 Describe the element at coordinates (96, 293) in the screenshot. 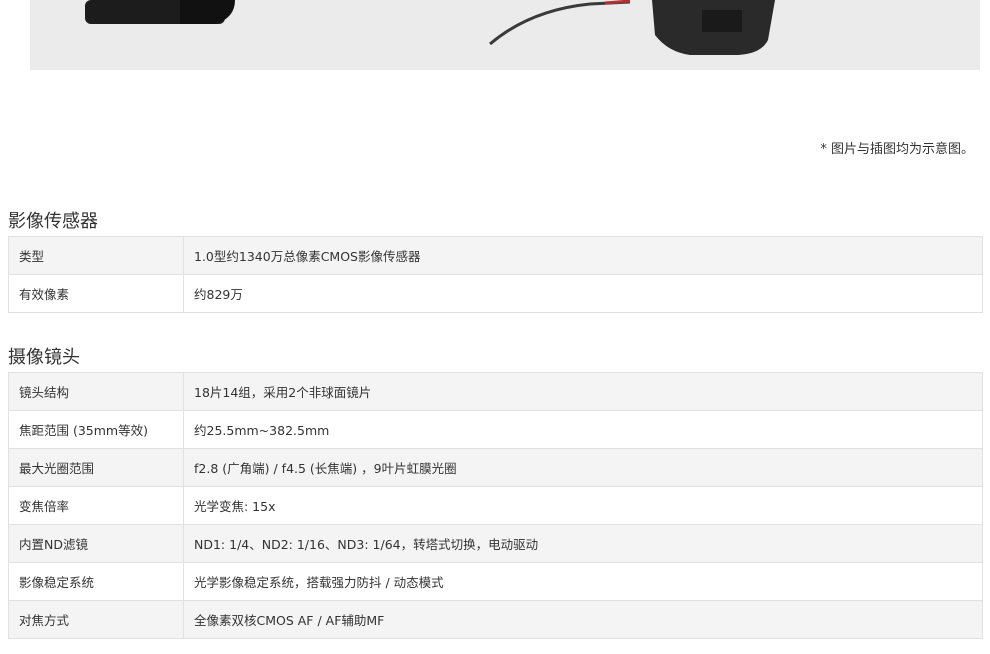

I see `spec-label: 有效像素` at that location.